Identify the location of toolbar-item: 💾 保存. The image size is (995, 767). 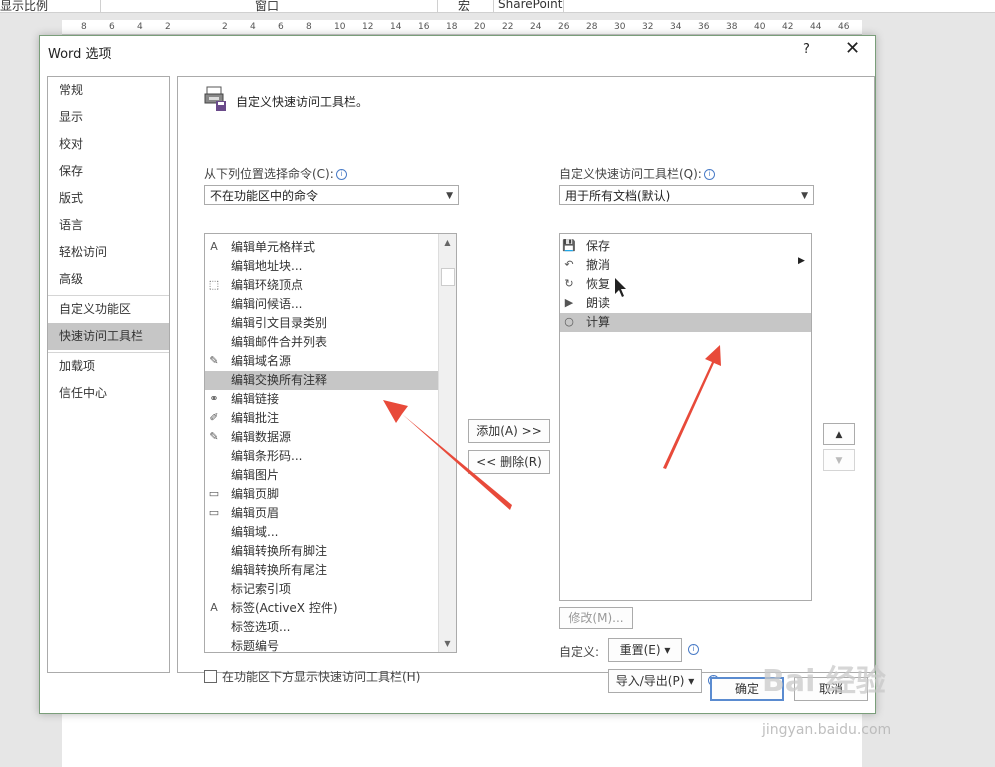
(685, 246).